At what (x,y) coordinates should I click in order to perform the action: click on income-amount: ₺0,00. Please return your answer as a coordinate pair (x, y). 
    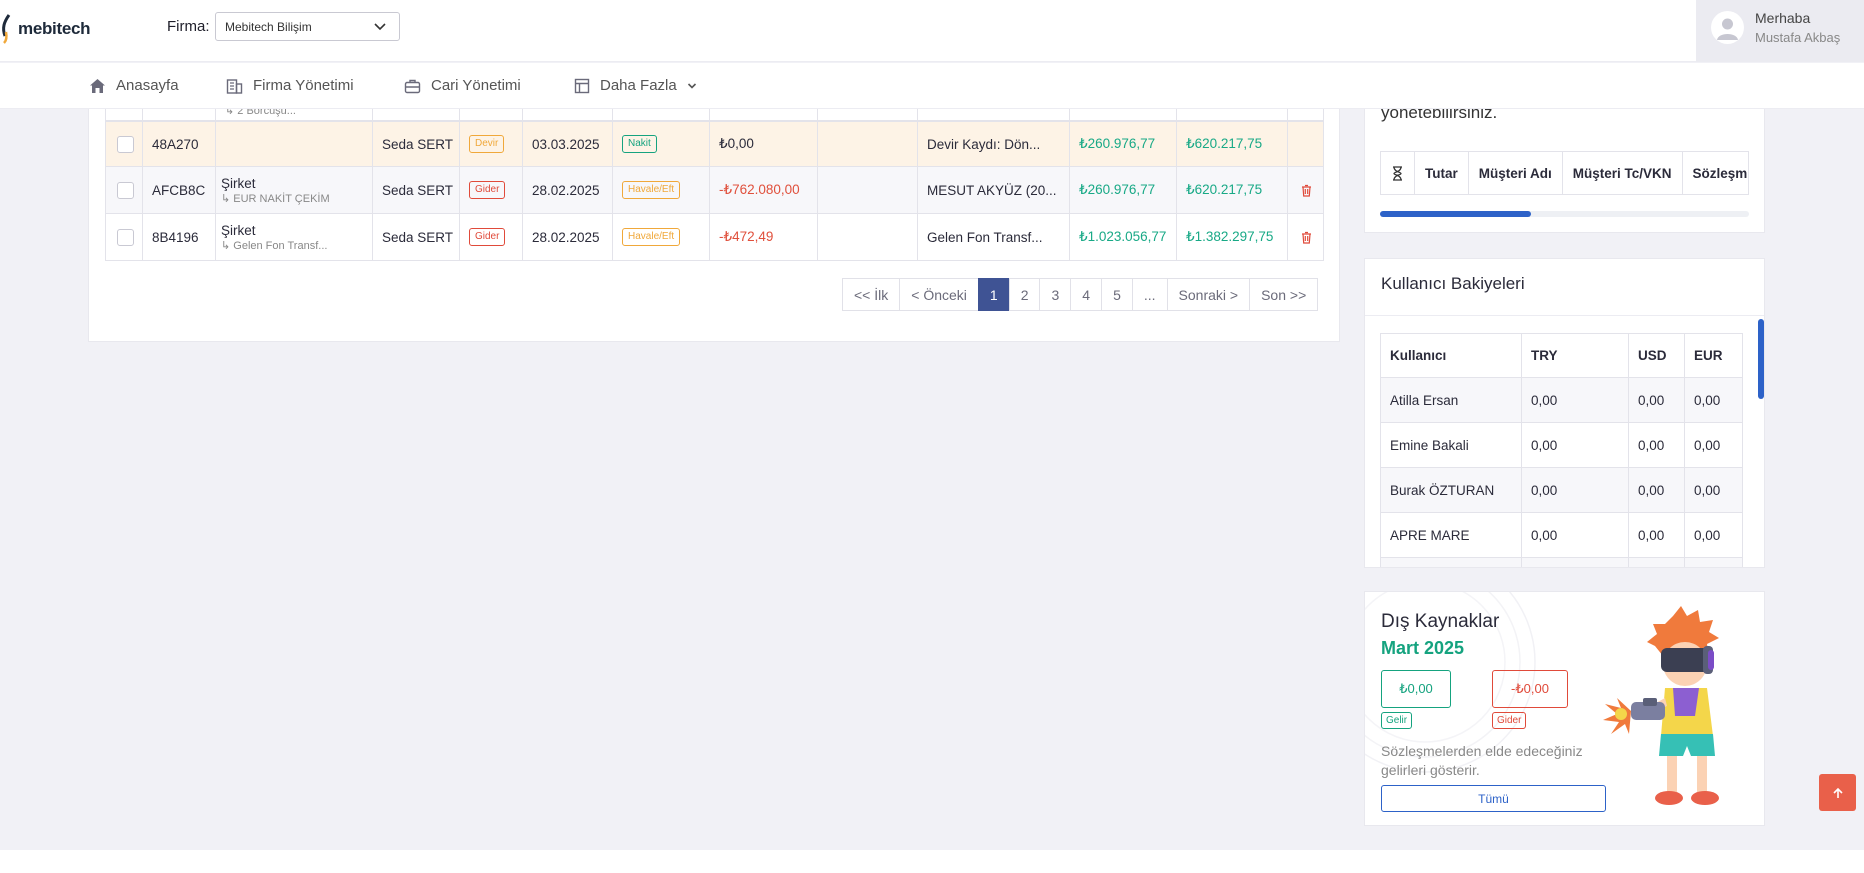
    Looking at the image, I should click on (1416, 689).